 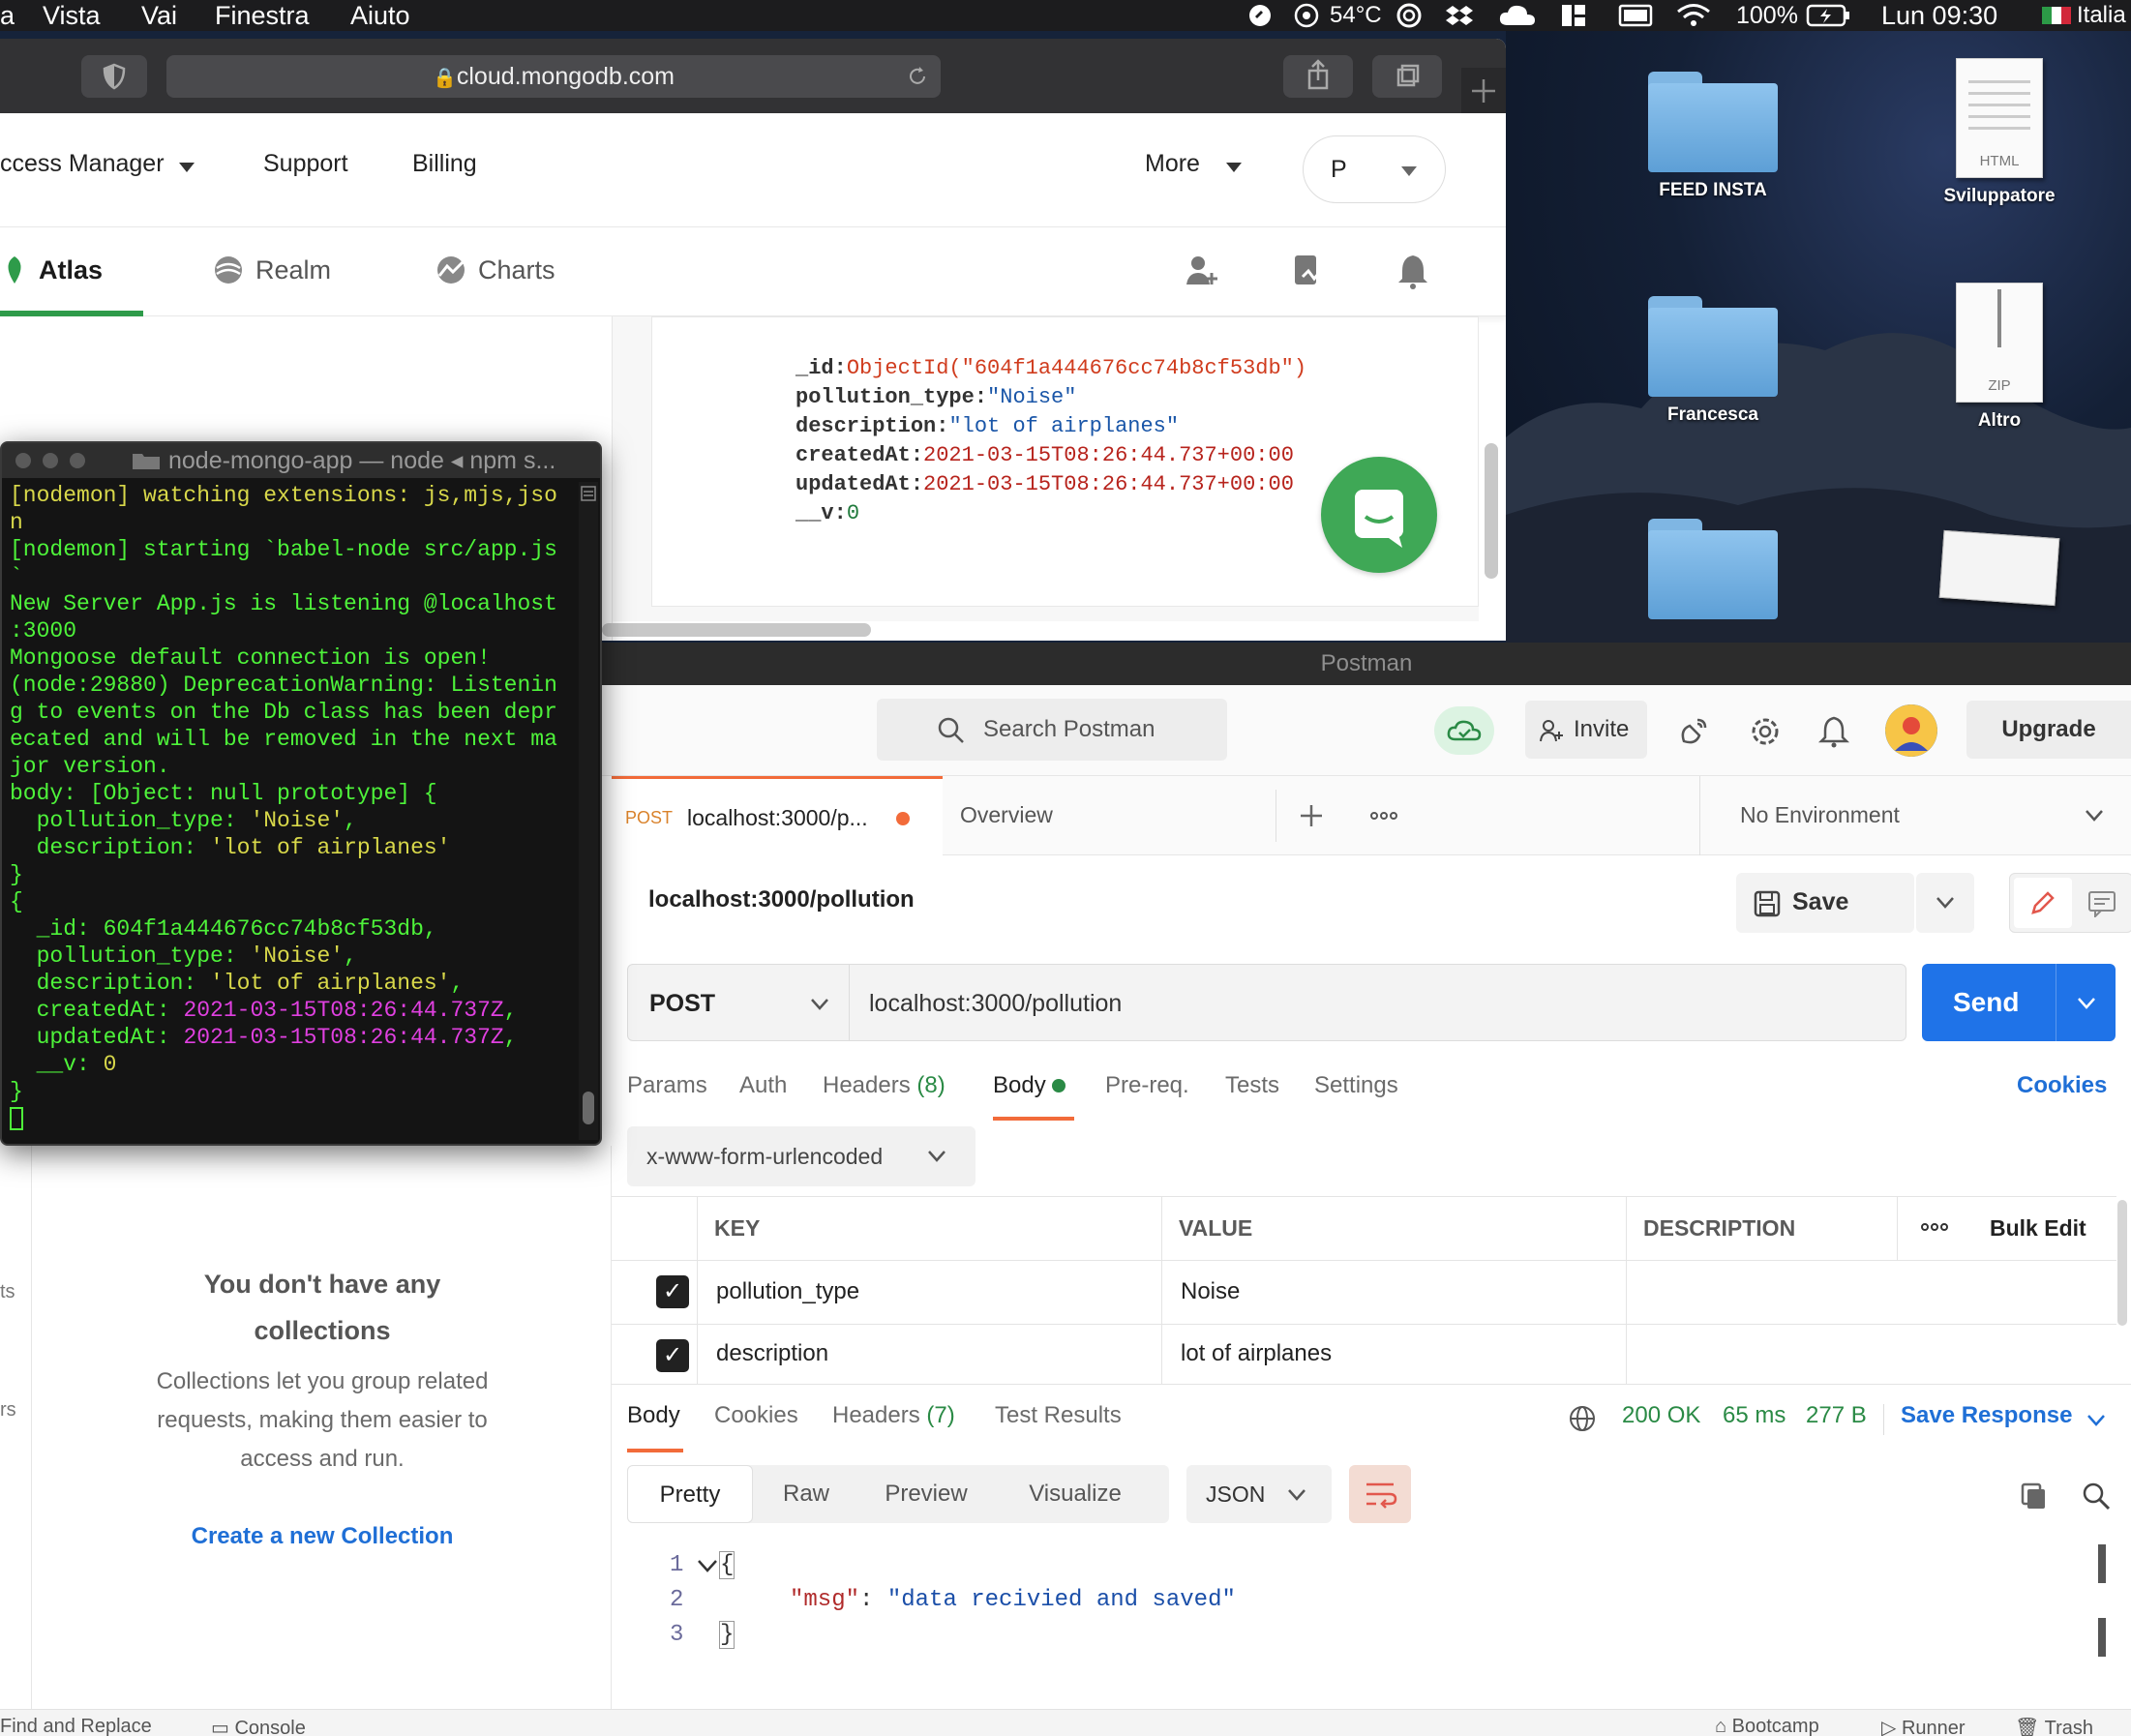 I want to click on view-raw: Raw, so click(x=806, y=1494).